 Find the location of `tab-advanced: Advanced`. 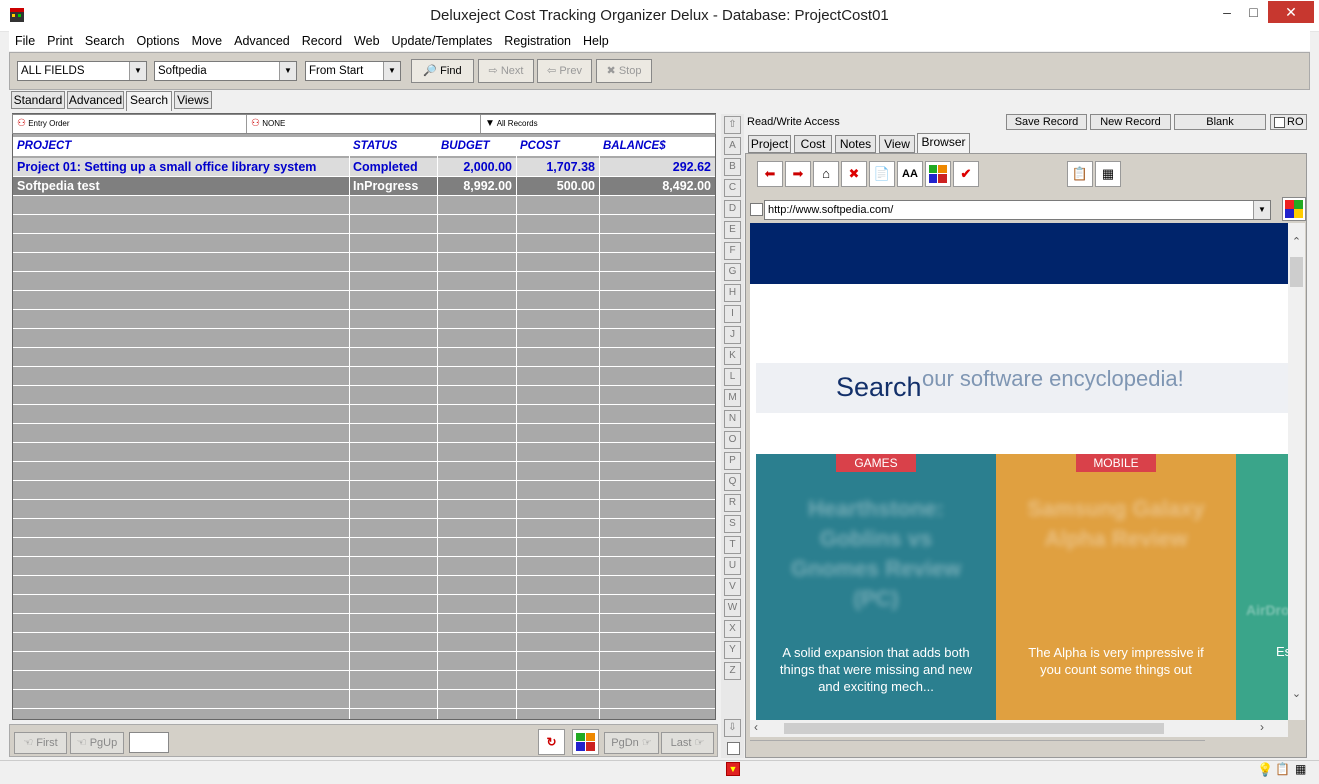

tab-advanced: Advanced is located at coordinates (95, 100).